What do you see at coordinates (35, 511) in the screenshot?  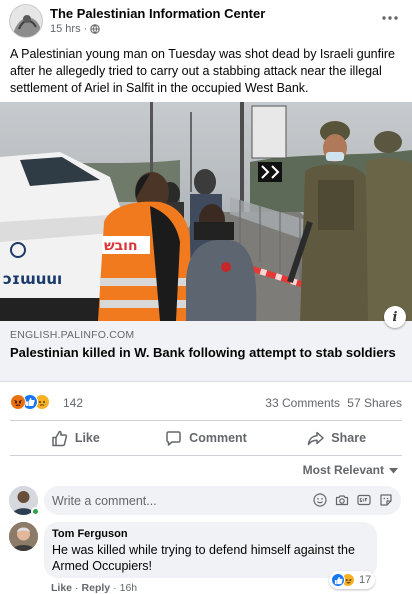 I see `online-status-dot` at bounding box center [35, 511].